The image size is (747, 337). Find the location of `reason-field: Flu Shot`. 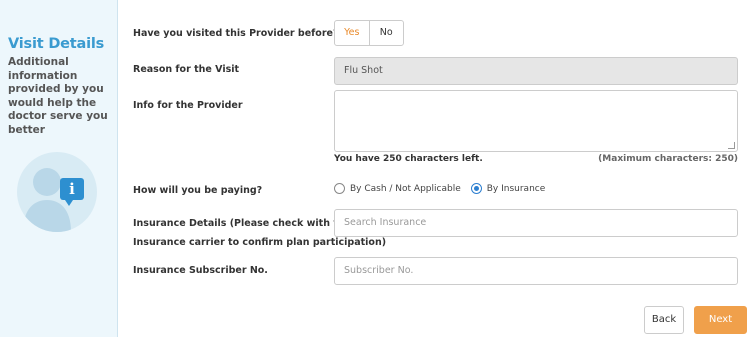

reason-field: Flu Shot is located at coordinates (536, 71).